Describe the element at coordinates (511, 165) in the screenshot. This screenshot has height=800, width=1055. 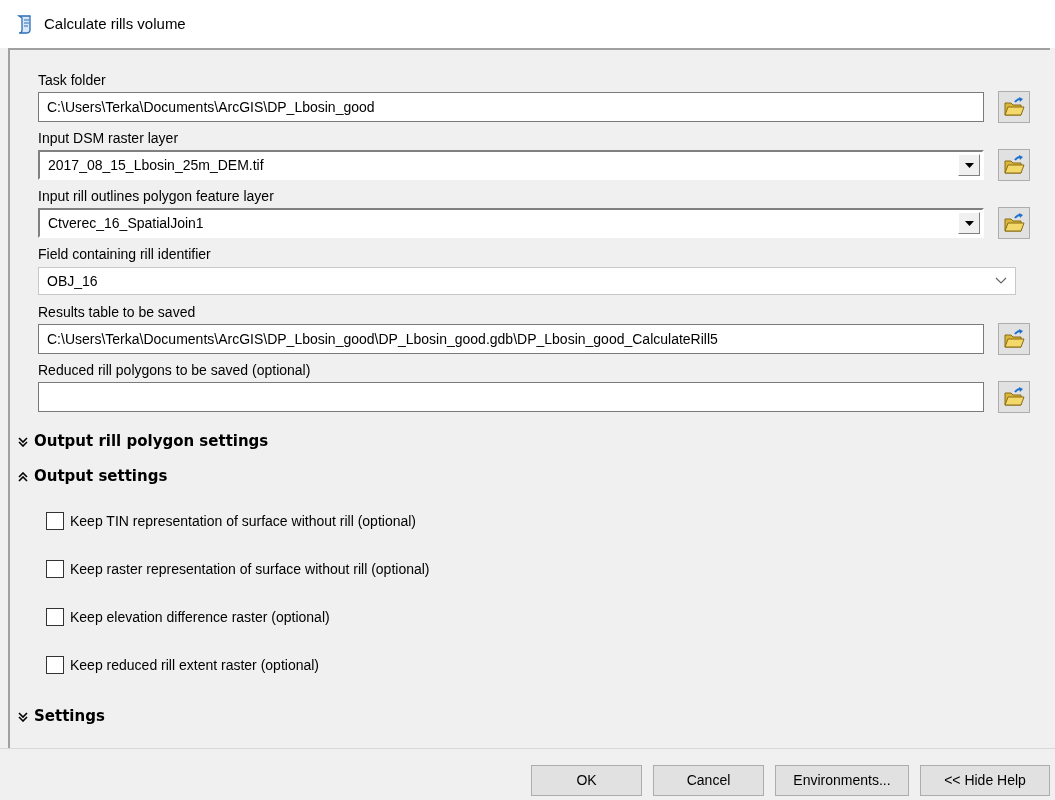
I see `combo-box: 2017_08_15_Lbosin_25m_DEM.tif` at that location.